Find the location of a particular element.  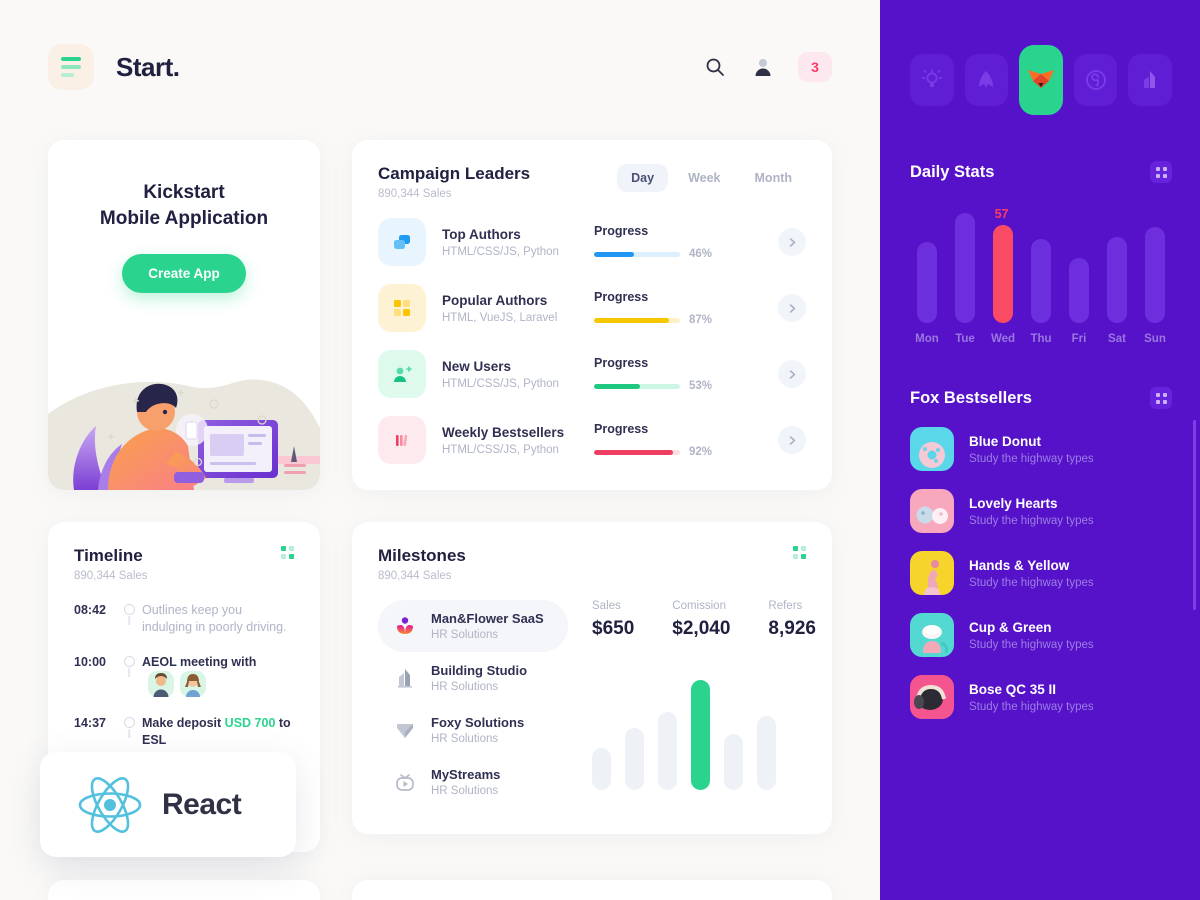

bestsellers-header: Fox Bestsellers is located at coordinates (1041, 398).